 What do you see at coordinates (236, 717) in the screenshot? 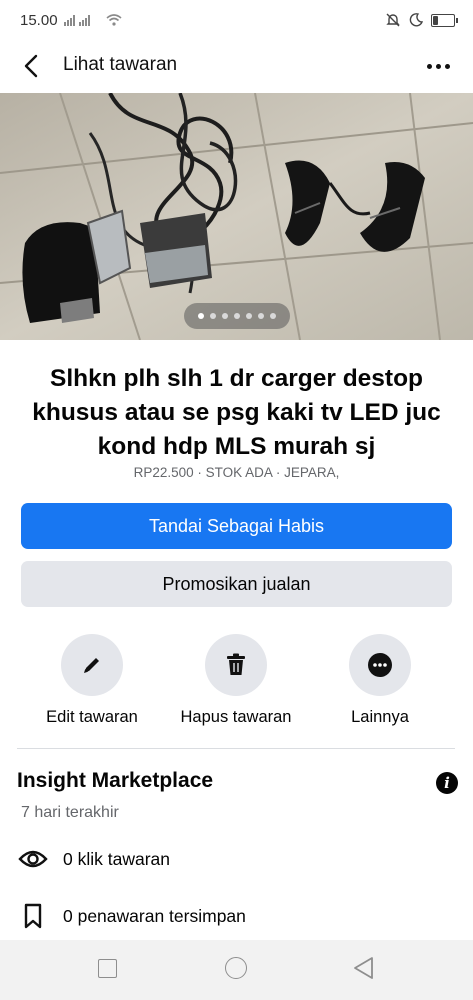
I see `delete-listing-label: Hapus tawaran` at bounding box center [236, 717].